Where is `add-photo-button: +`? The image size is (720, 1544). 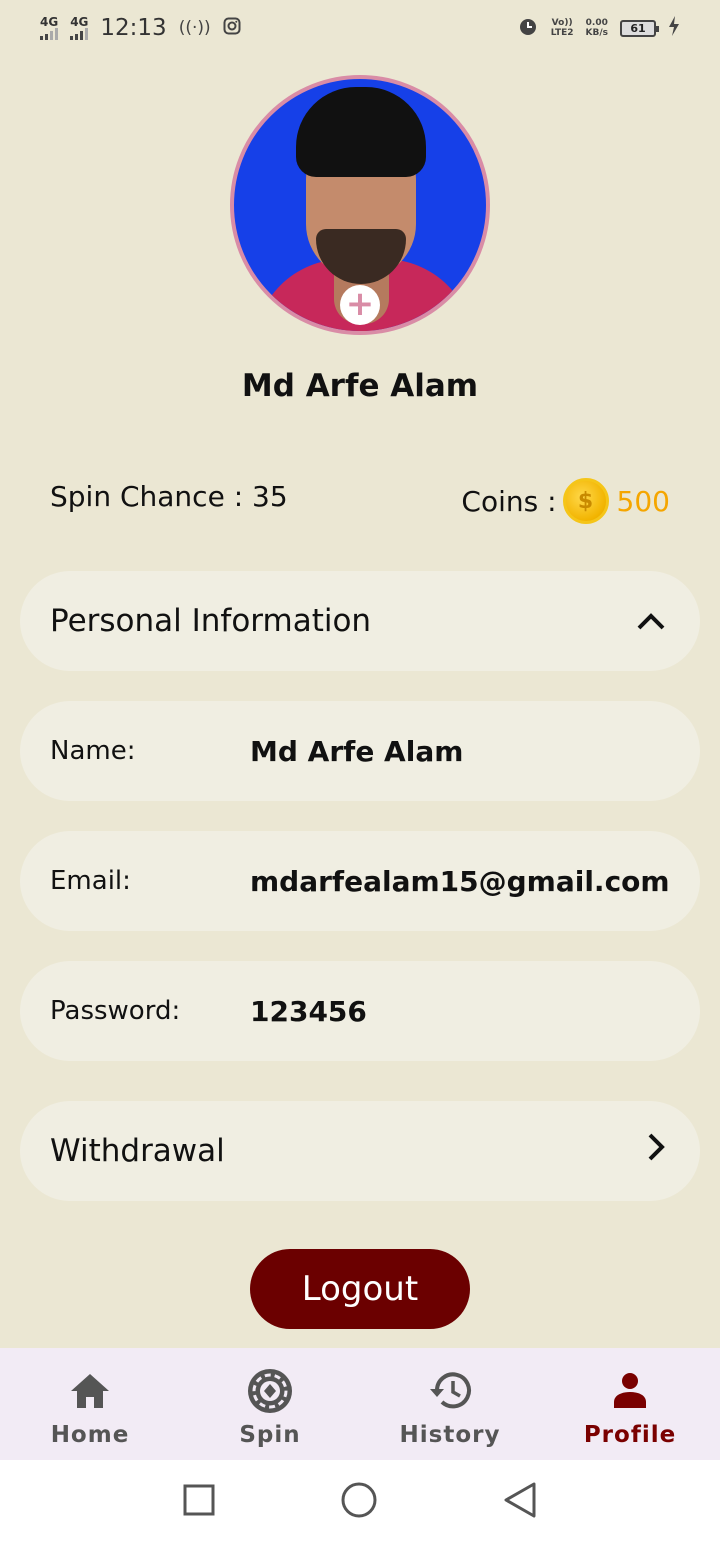
add-photo-button: + is located at coordinates (360, 305).